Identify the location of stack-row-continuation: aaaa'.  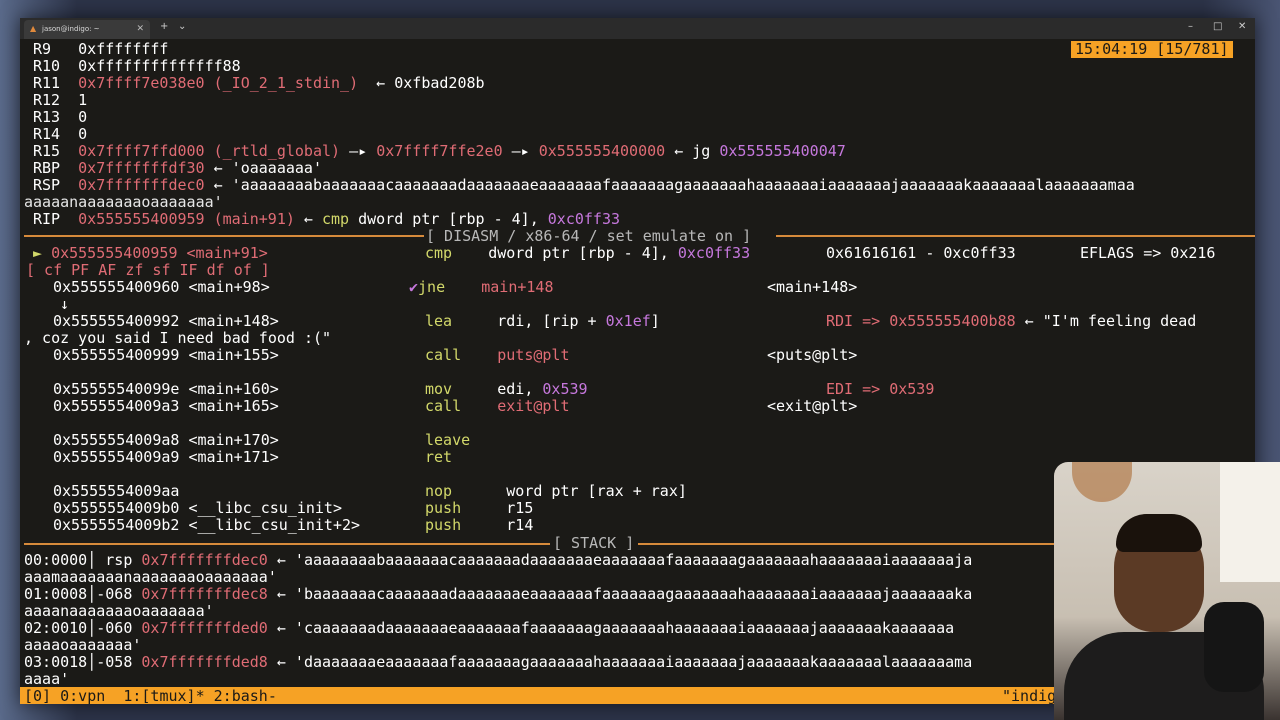
(47, 679).